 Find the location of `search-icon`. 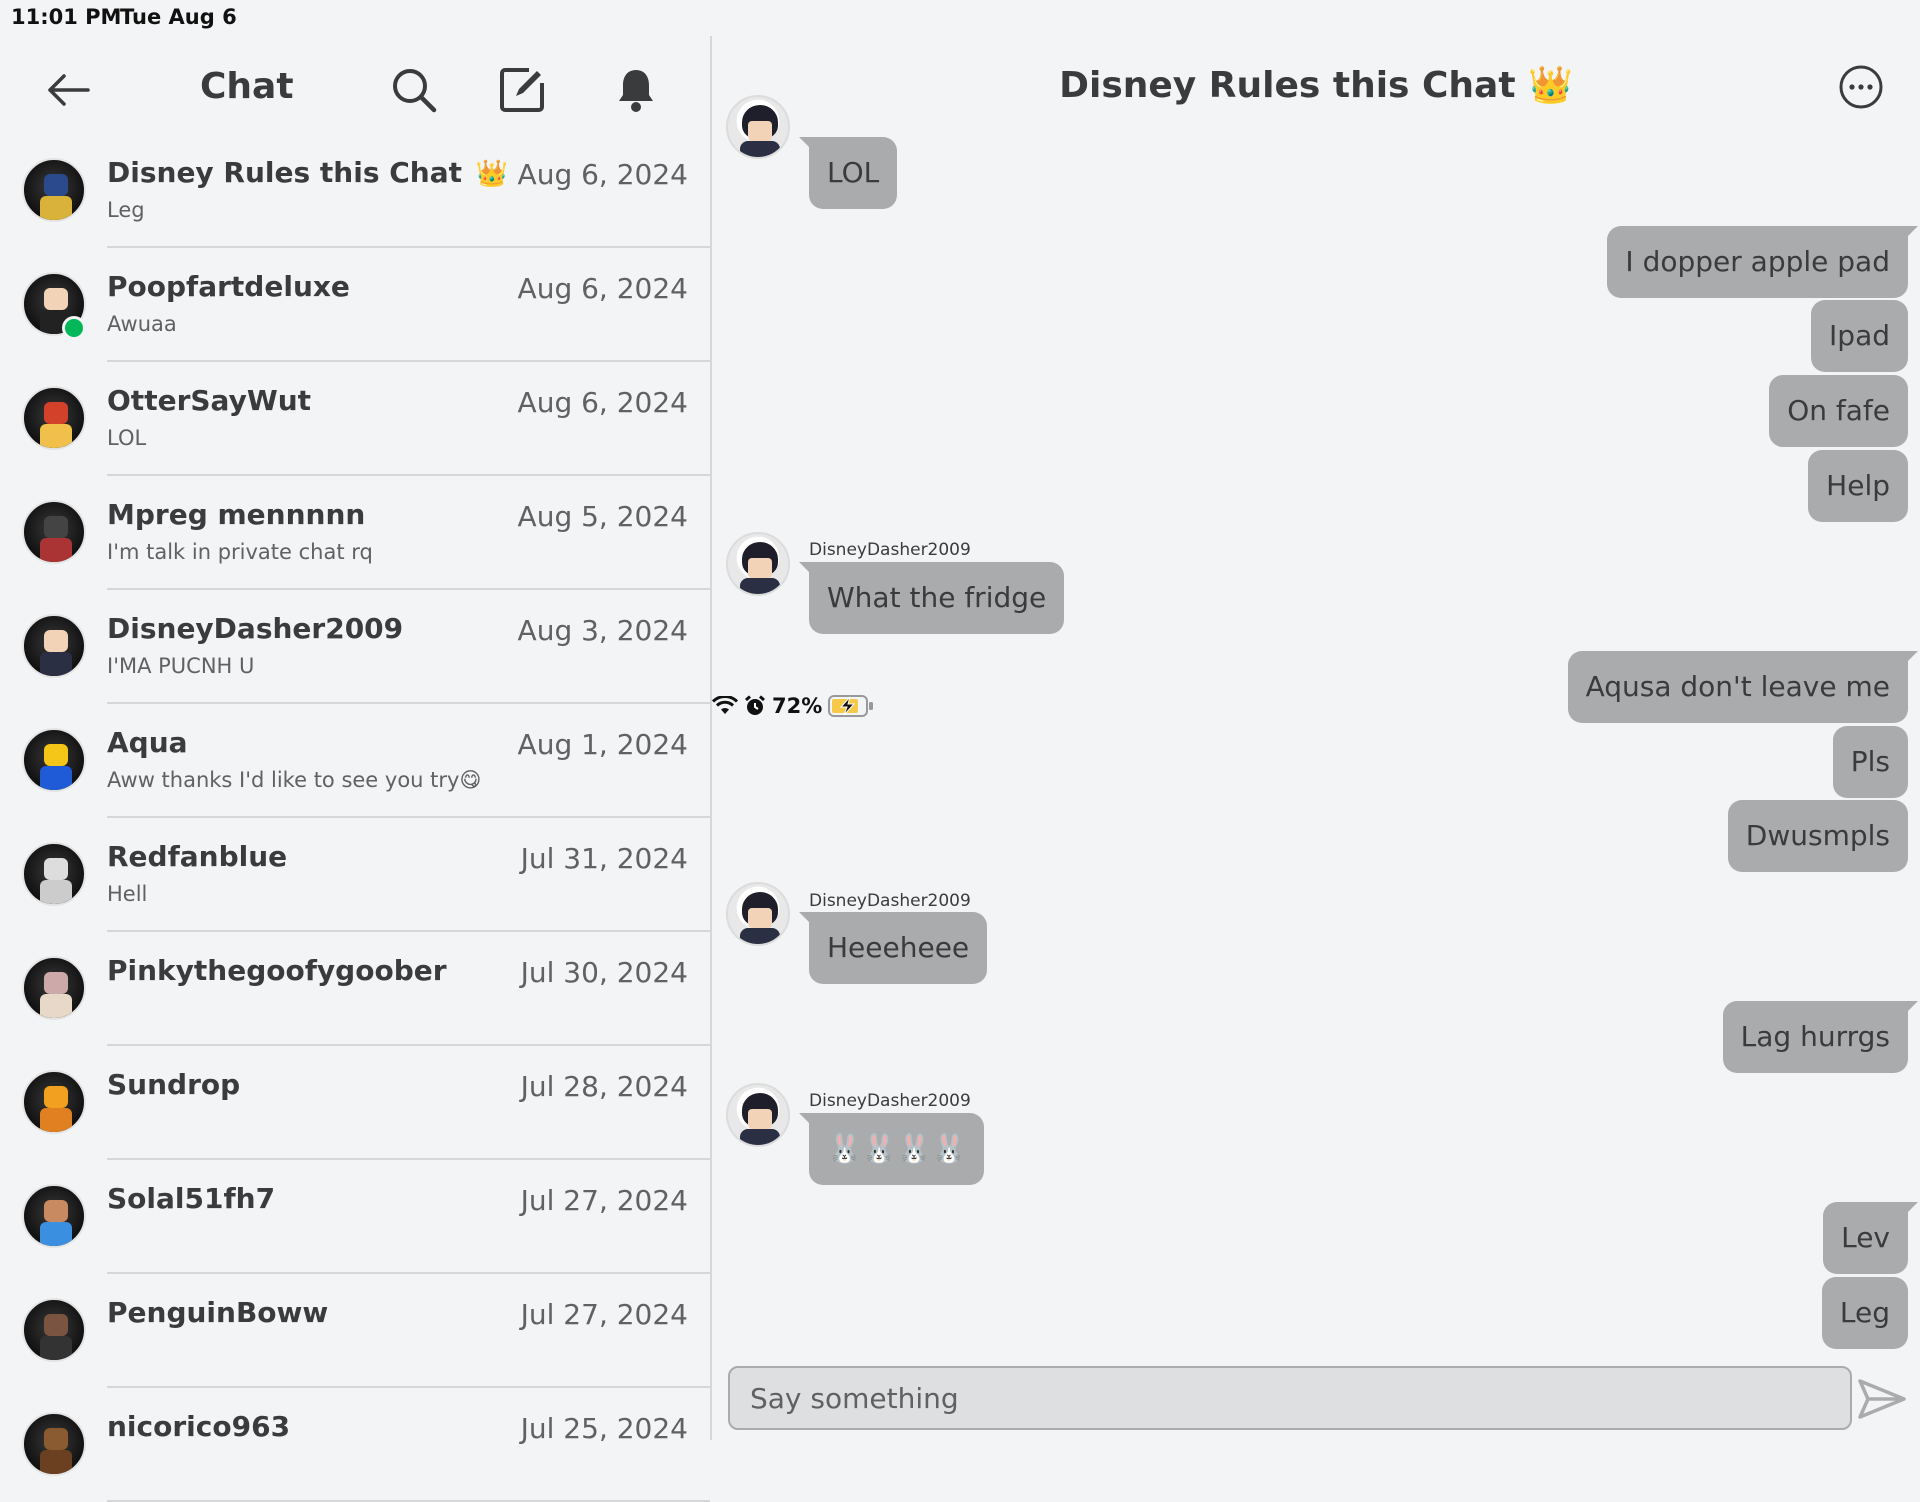

search-icon is located at coordinates (415, 91).